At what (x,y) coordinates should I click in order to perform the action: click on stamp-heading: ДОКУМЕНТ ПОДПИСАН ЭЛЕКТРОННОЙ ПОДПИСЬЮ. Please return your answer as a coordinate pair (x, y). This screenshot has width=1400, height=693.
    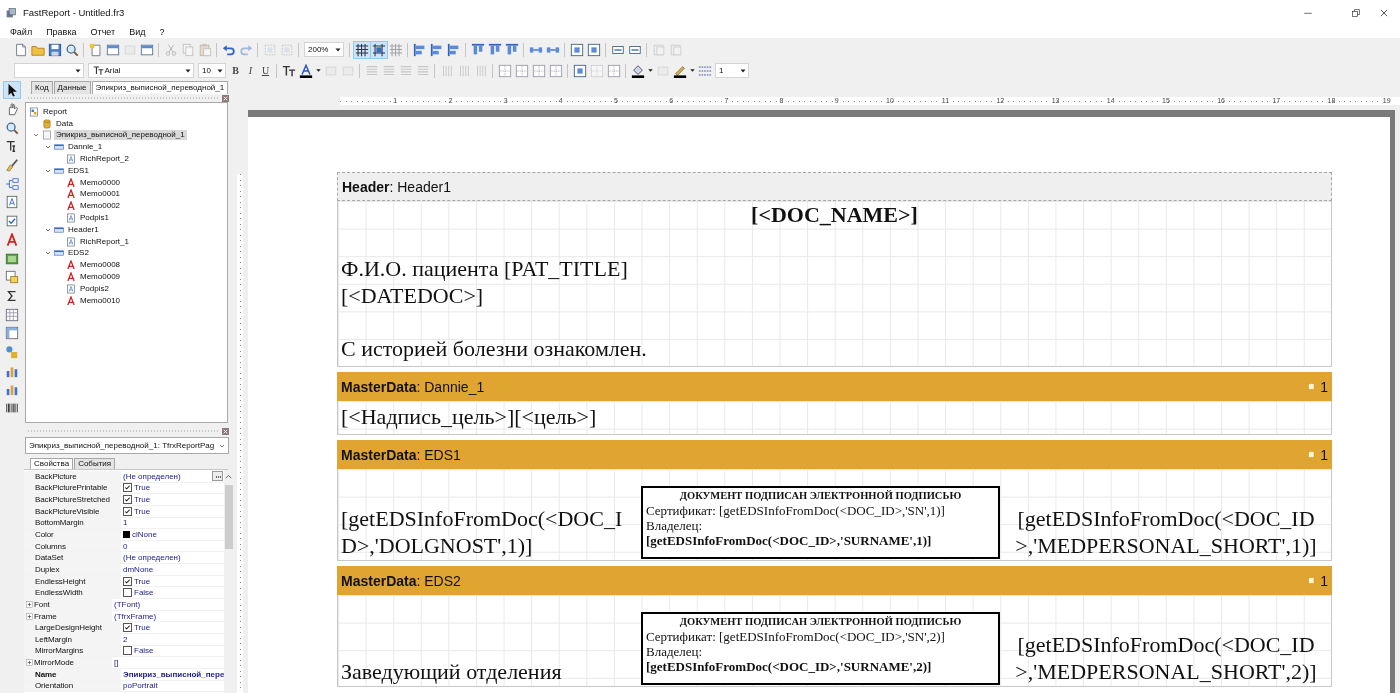
    Looking at the image, I should click on (820, 622).